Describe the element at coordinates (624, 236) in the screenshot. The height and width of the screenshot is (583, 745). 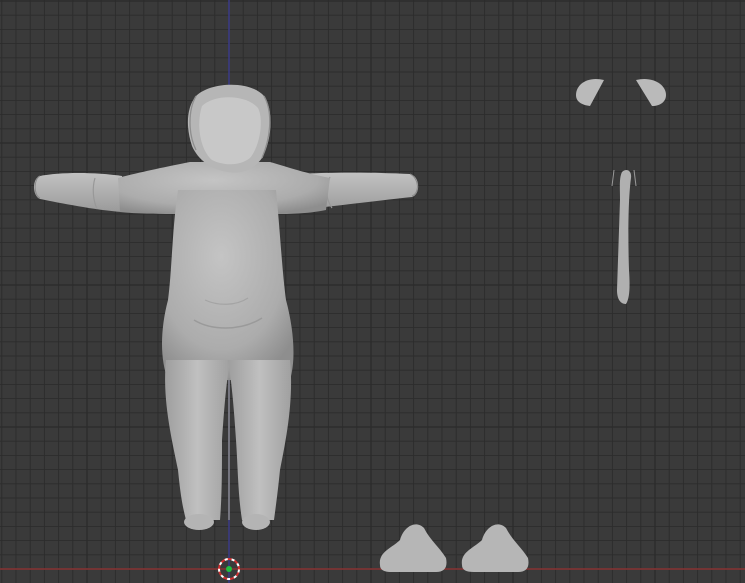
I see `tail-mesh` at that location.